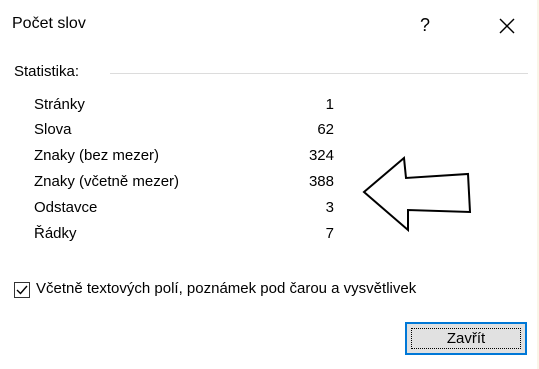 This screenshot has width=539, height=369. What do you see at coordinates (184, 210) in the screenshot?
I see `stat-row-paragraphs: Odstavce 3` at bounding box center [184, 210].